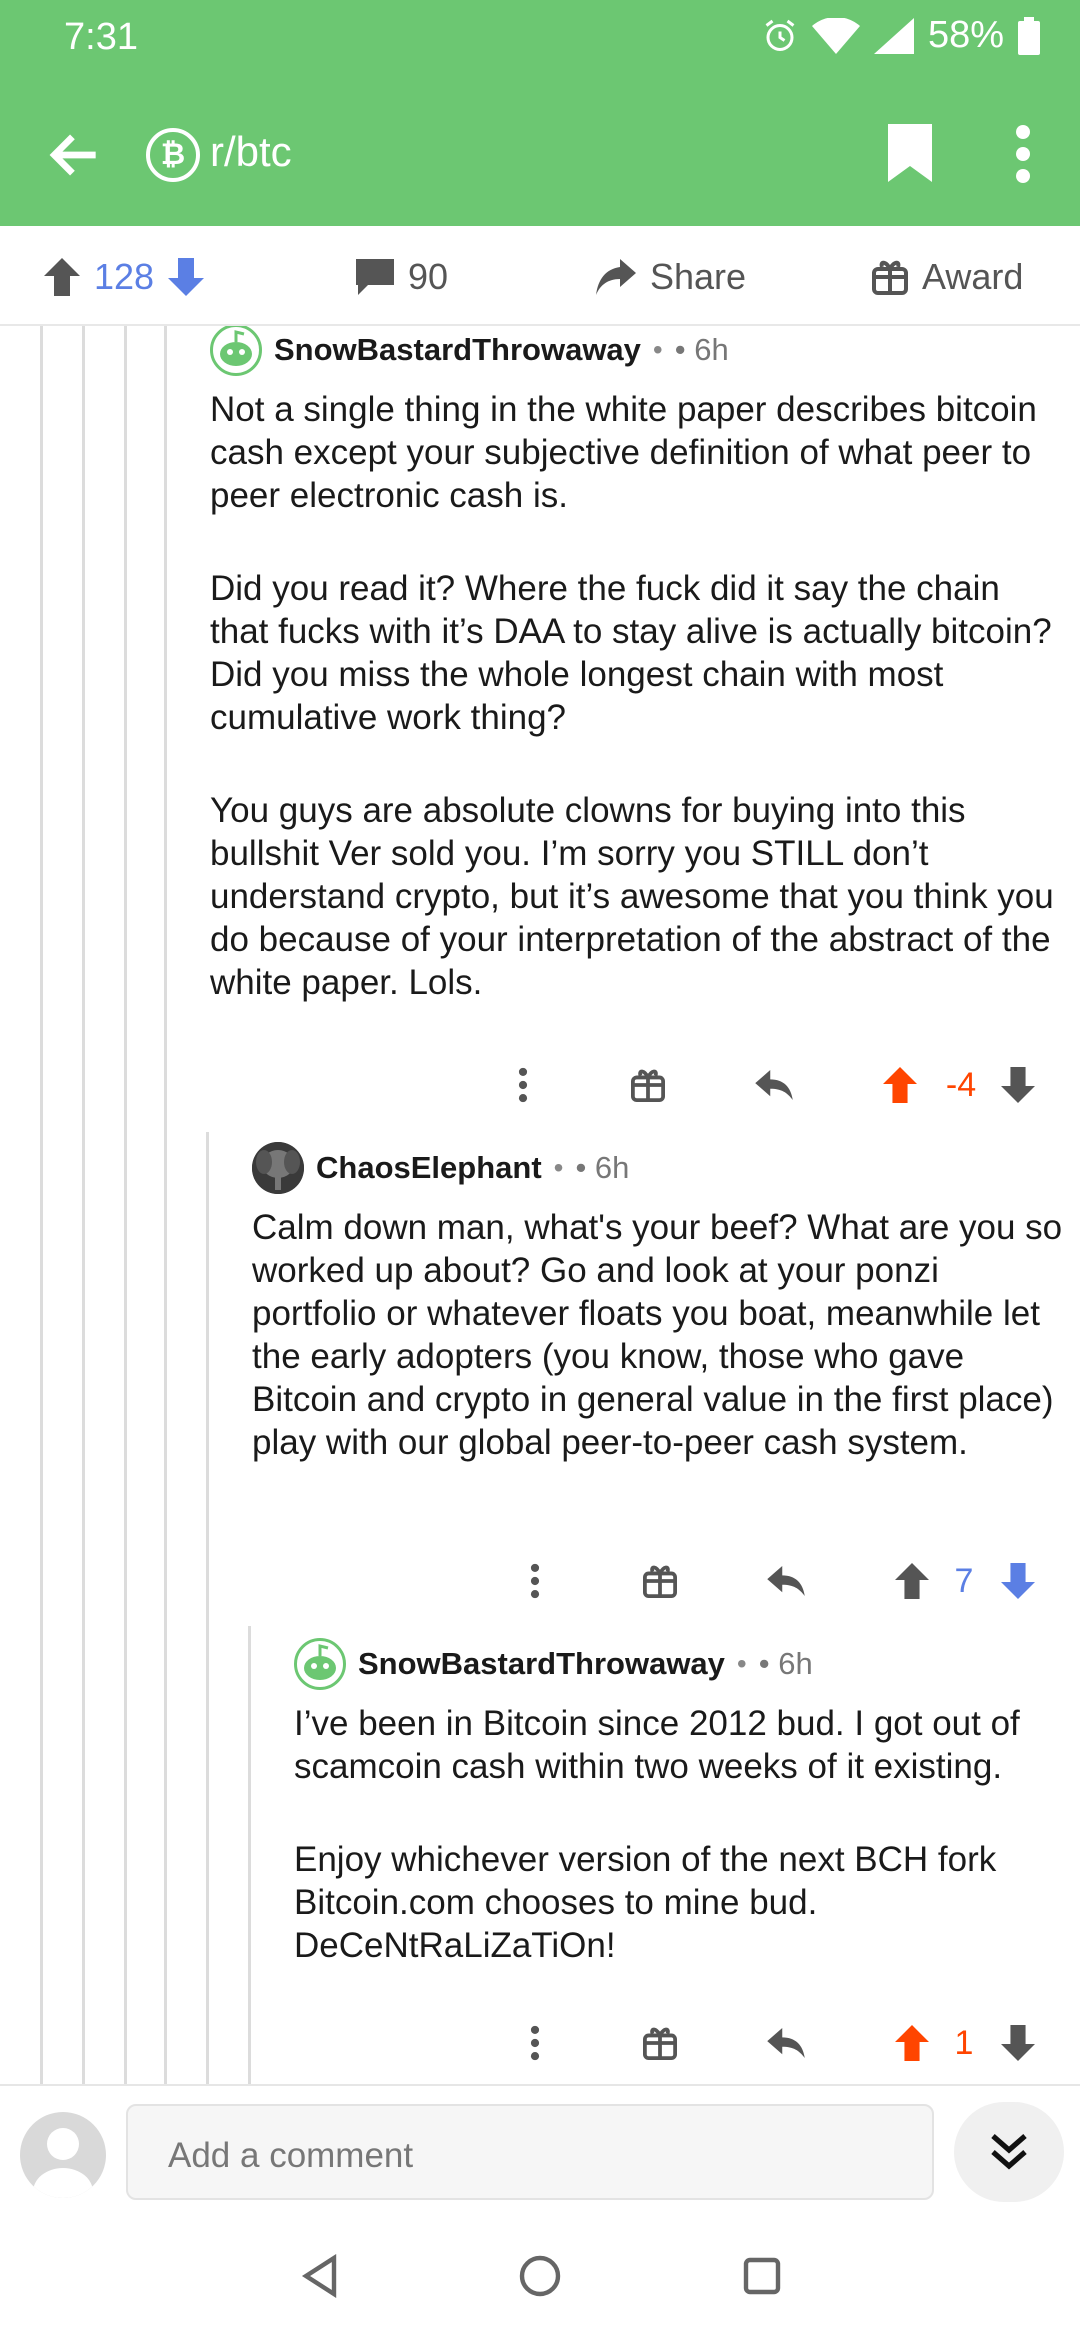 The image size is (1080, 2340). I want to click on status-icons: 58%, so click(901, 35).